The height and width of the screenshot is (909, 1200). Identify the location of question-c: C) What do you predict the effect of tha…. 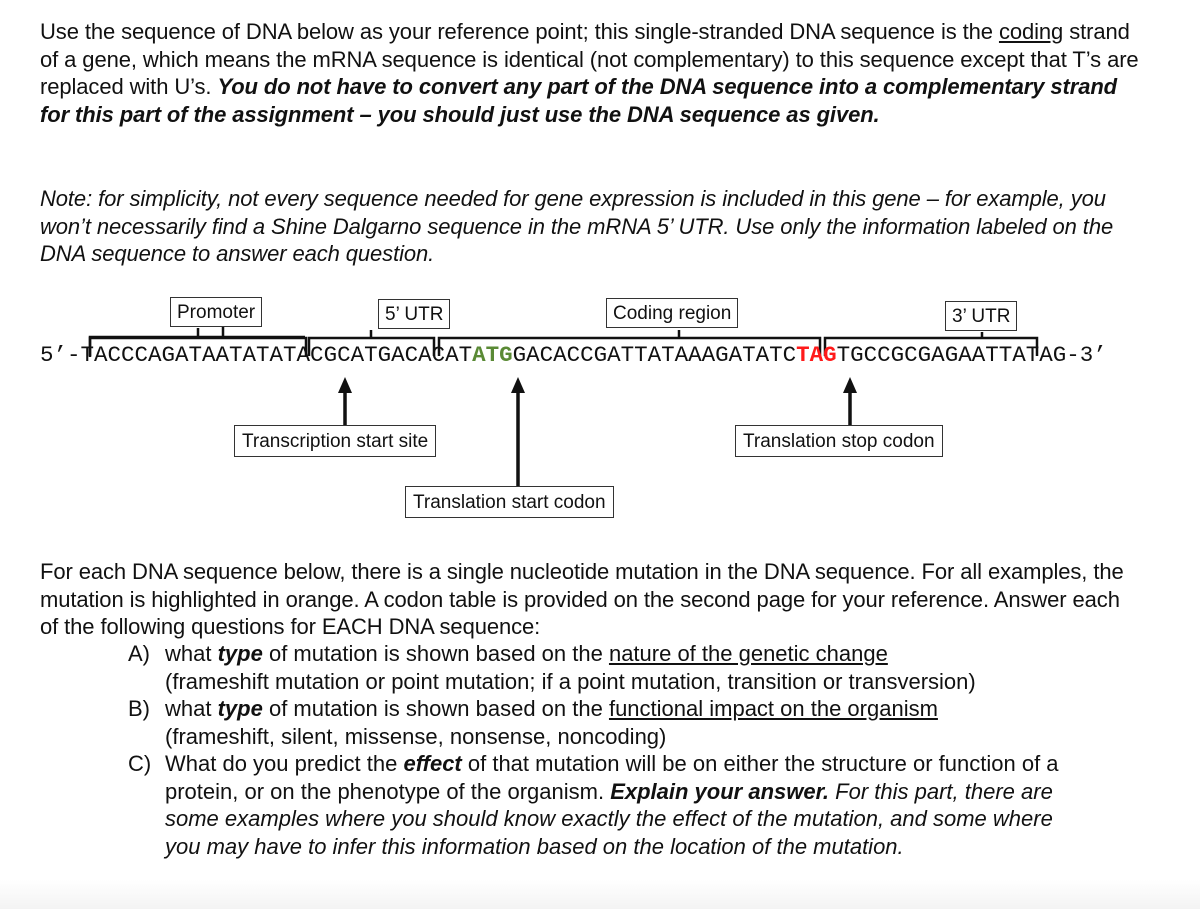
(596, 805).